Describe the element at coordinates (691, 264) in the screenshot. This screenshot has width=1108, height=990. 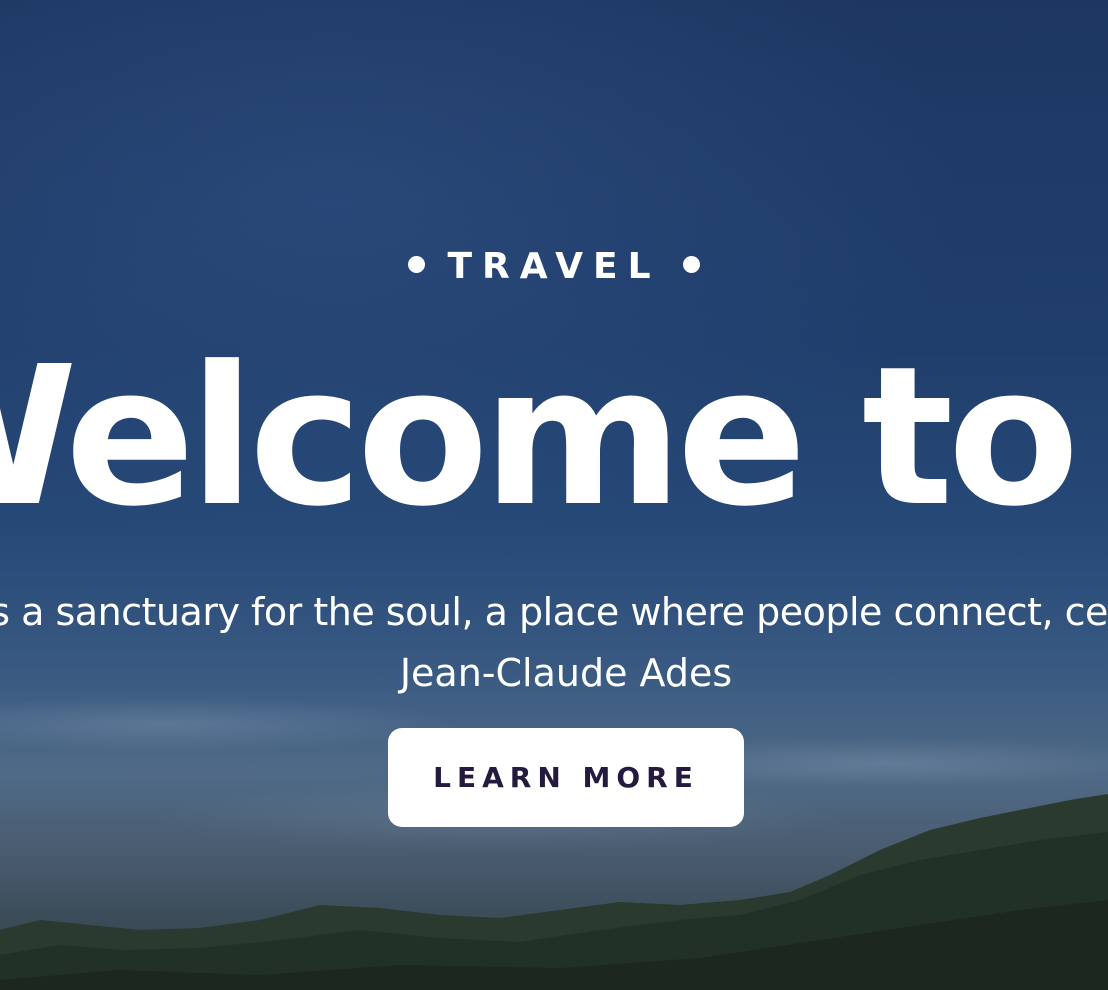
I see `bullet-dot-right` at that location.